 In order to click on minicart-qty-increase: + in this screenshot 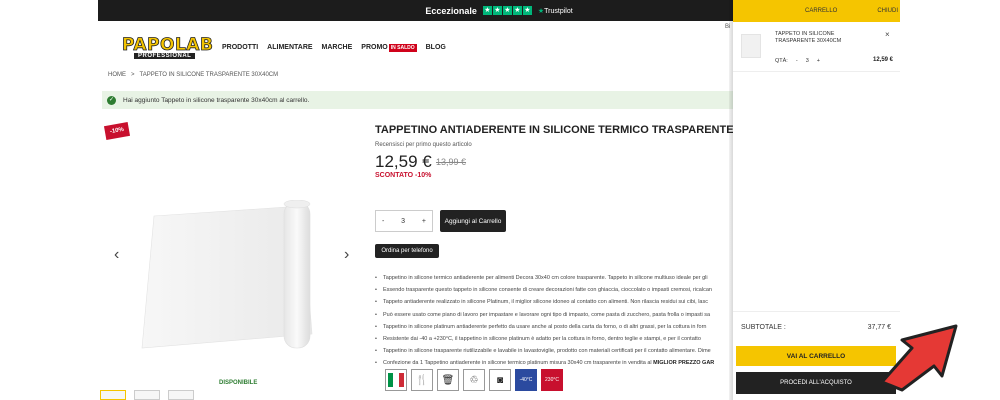, I will do `click(818, 61)`.